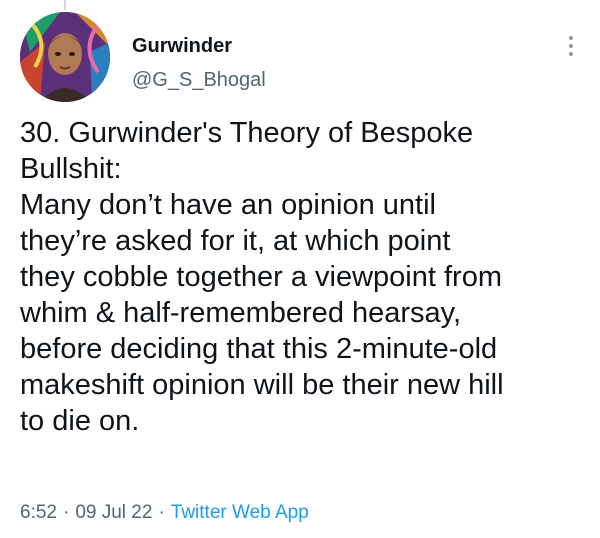 This screenshot has width=600, height=538. What do you see at coordinates (571, 48) in the screenshot?
I see `more-vertical-icon` at bounding box center [571, 48].